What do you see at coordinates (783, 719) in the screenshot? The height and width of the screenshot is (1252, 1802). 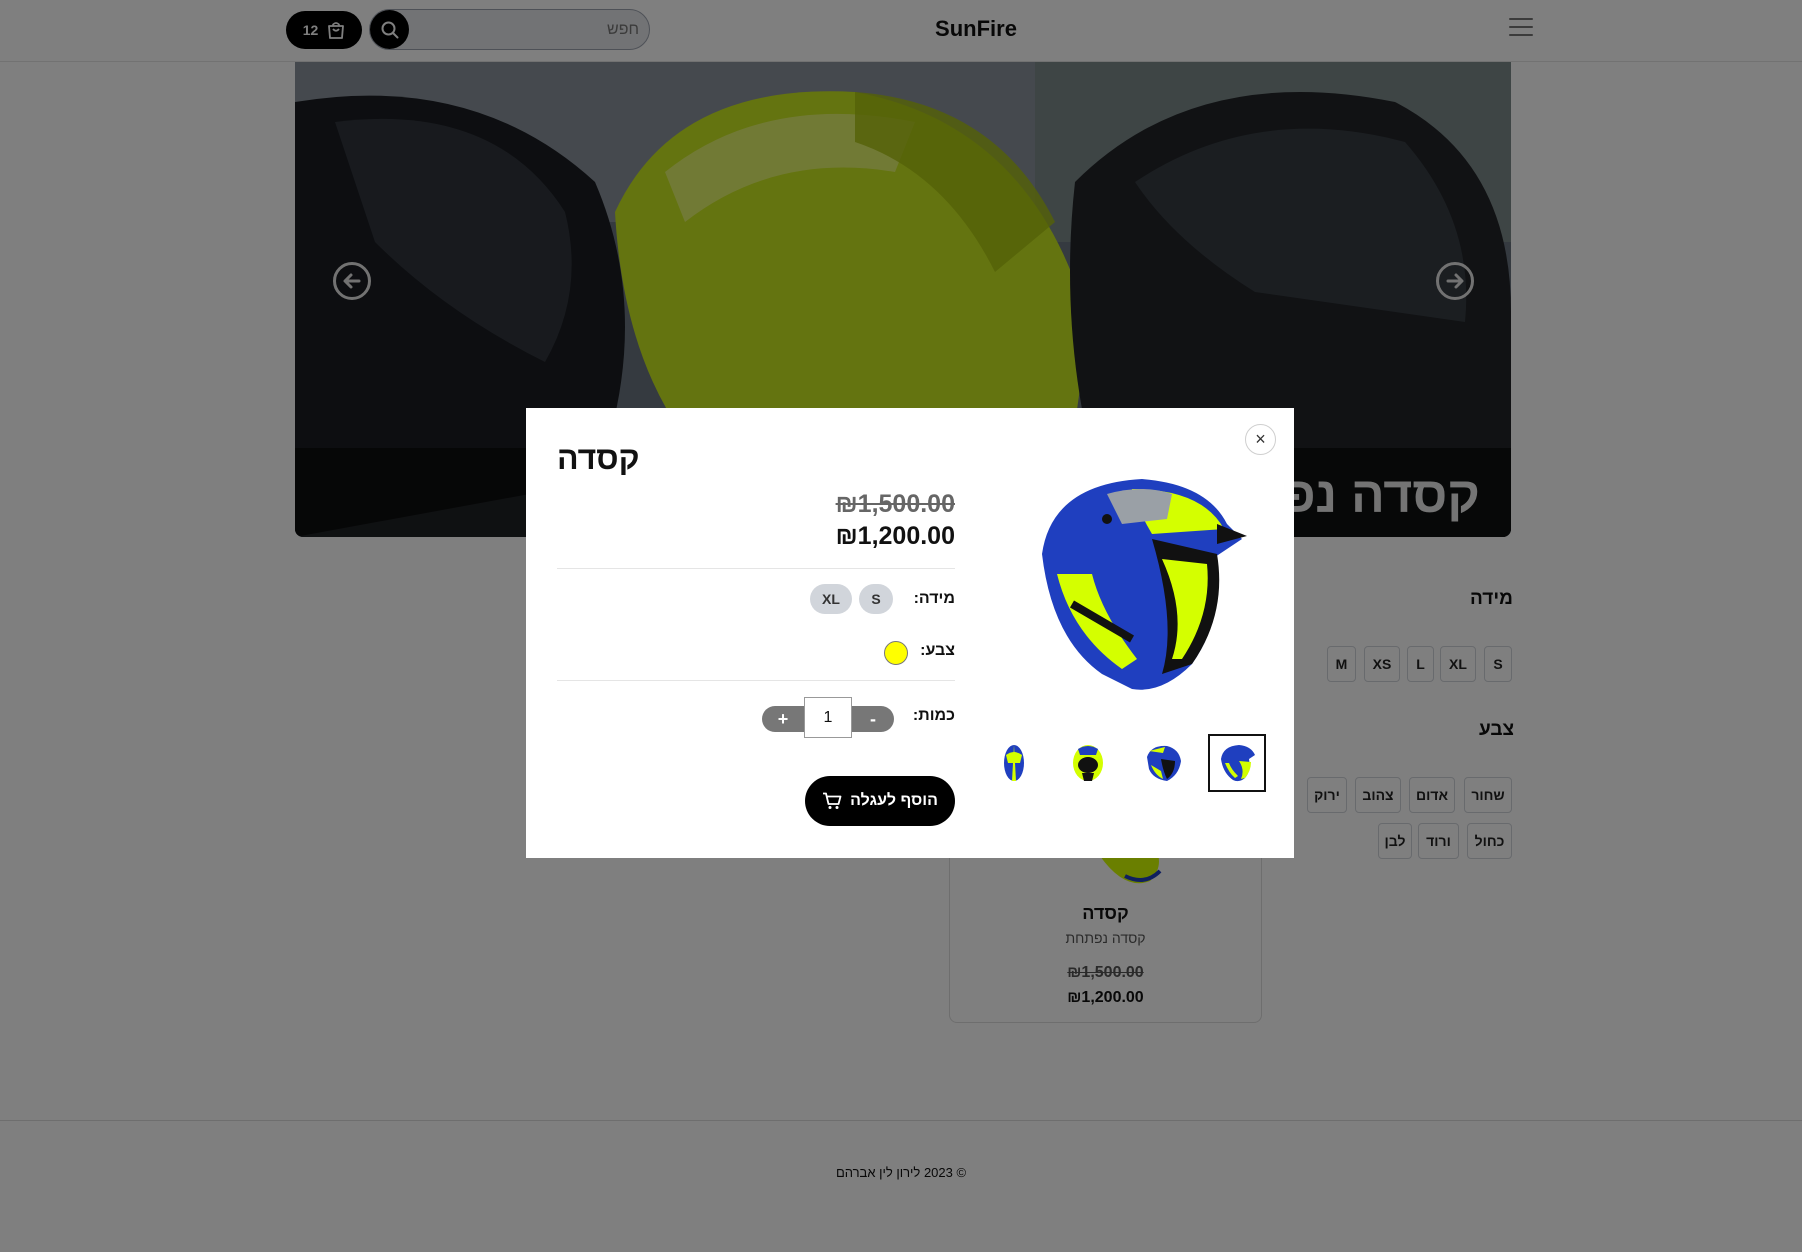 I see `quantity-increase-button: +` at bounding box center [783, 719].